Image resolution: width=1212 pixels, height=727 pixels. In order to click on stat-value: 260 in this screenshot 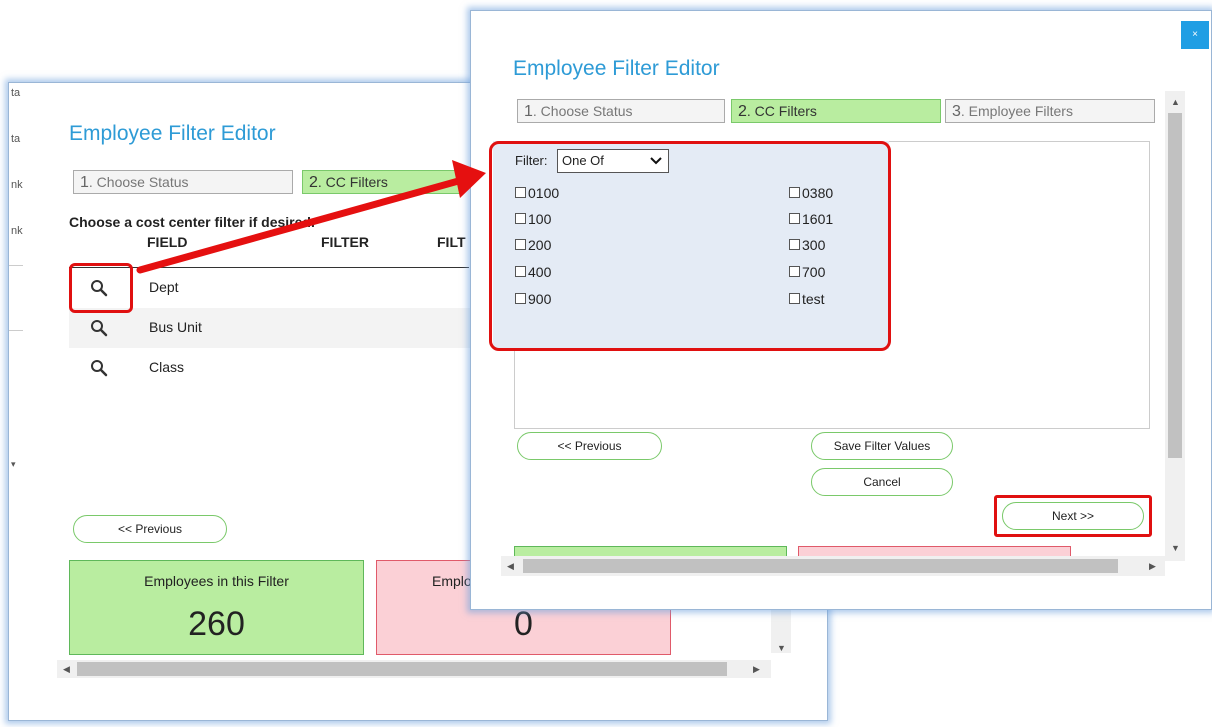, I will do `click(216, 624)`.